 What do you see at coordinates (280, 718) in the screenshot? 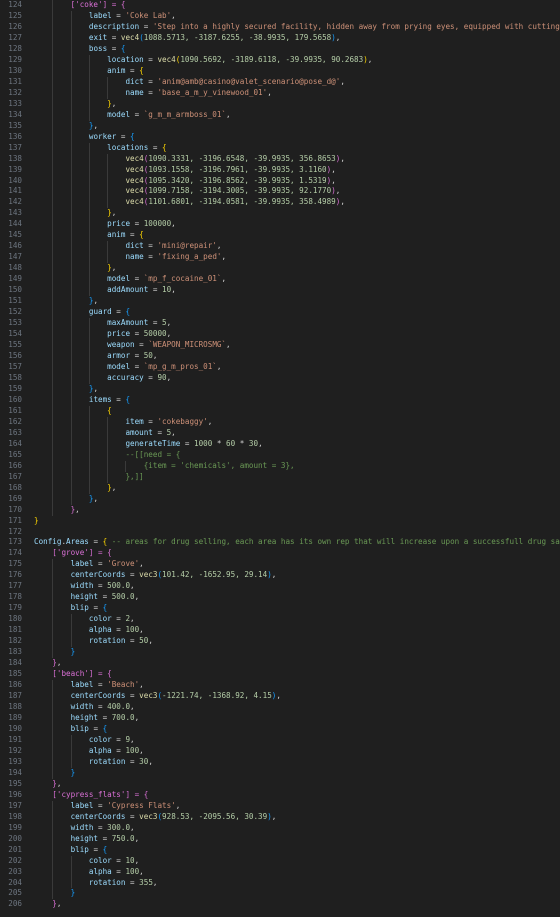
I see `code-line: 189 height = 700.0,` at bounding box center [280, 718].